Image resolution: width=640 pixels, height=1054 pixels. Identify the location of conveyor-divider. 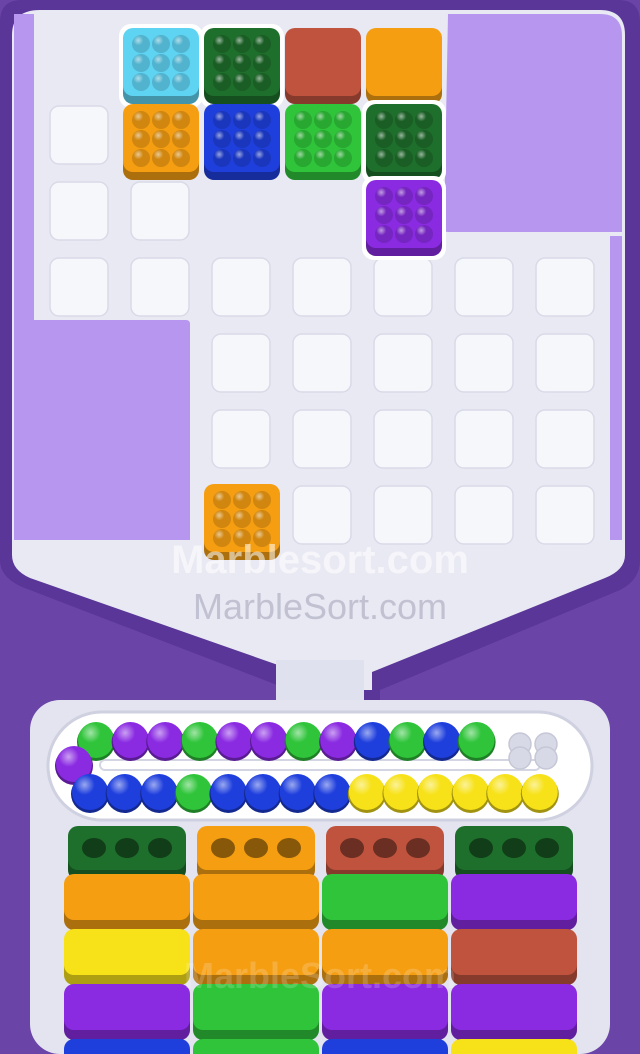
(320, 765).